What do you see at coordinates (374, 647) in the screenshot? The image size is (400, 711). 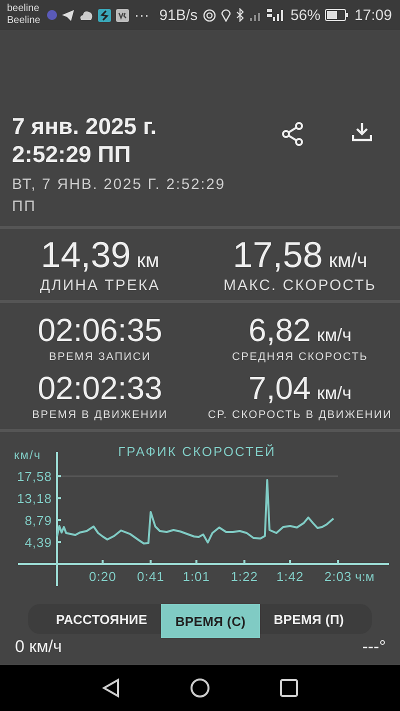 I see `heading: ---°` at bounding box center [374, 647].